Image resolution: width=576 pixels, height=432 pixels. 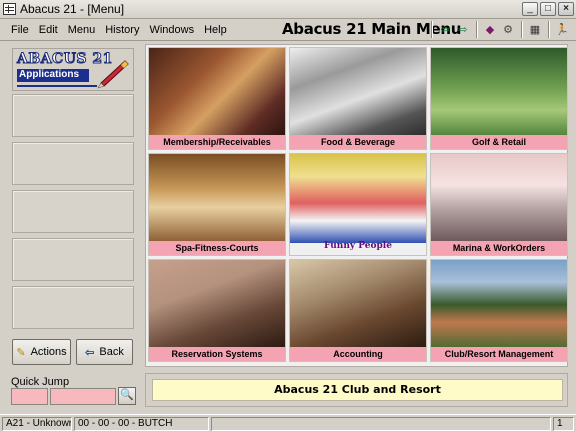 I want to click on actions-button-label: Actions, so click(x=48, y=352).